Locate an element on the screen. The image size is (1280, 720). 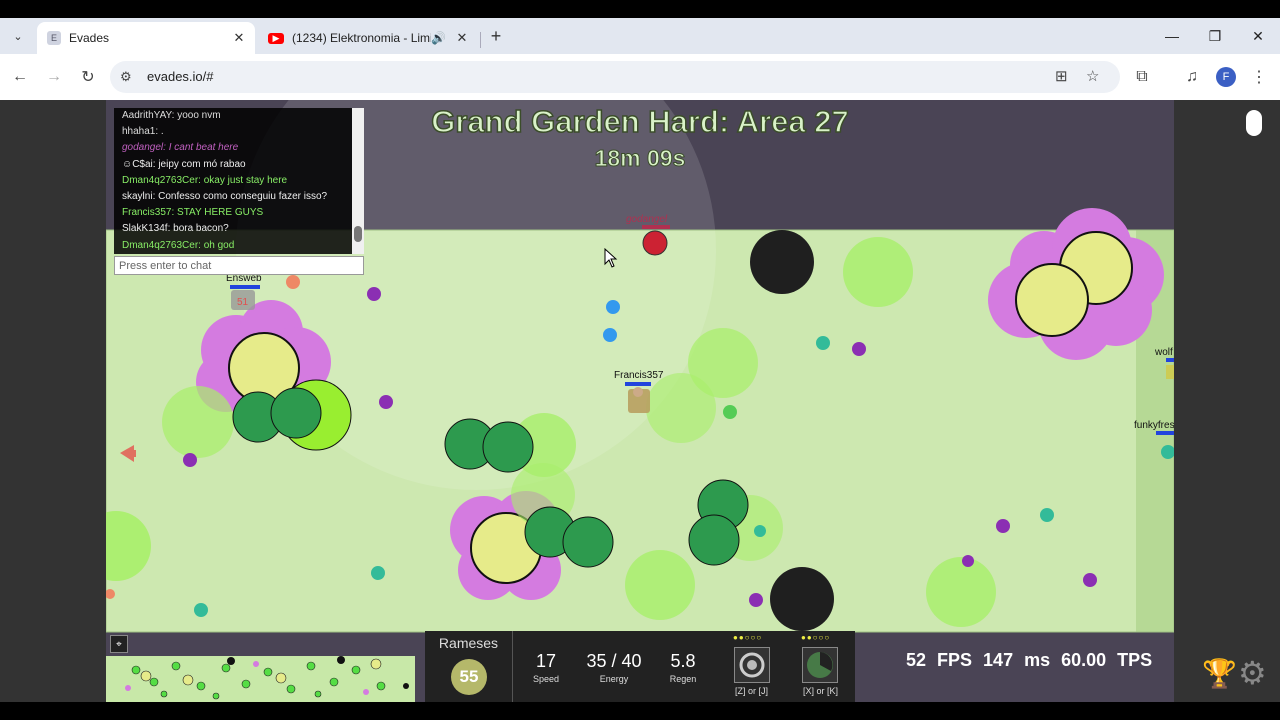
regen-stat: 5.8 Regen is located at coordinates (683, 667).